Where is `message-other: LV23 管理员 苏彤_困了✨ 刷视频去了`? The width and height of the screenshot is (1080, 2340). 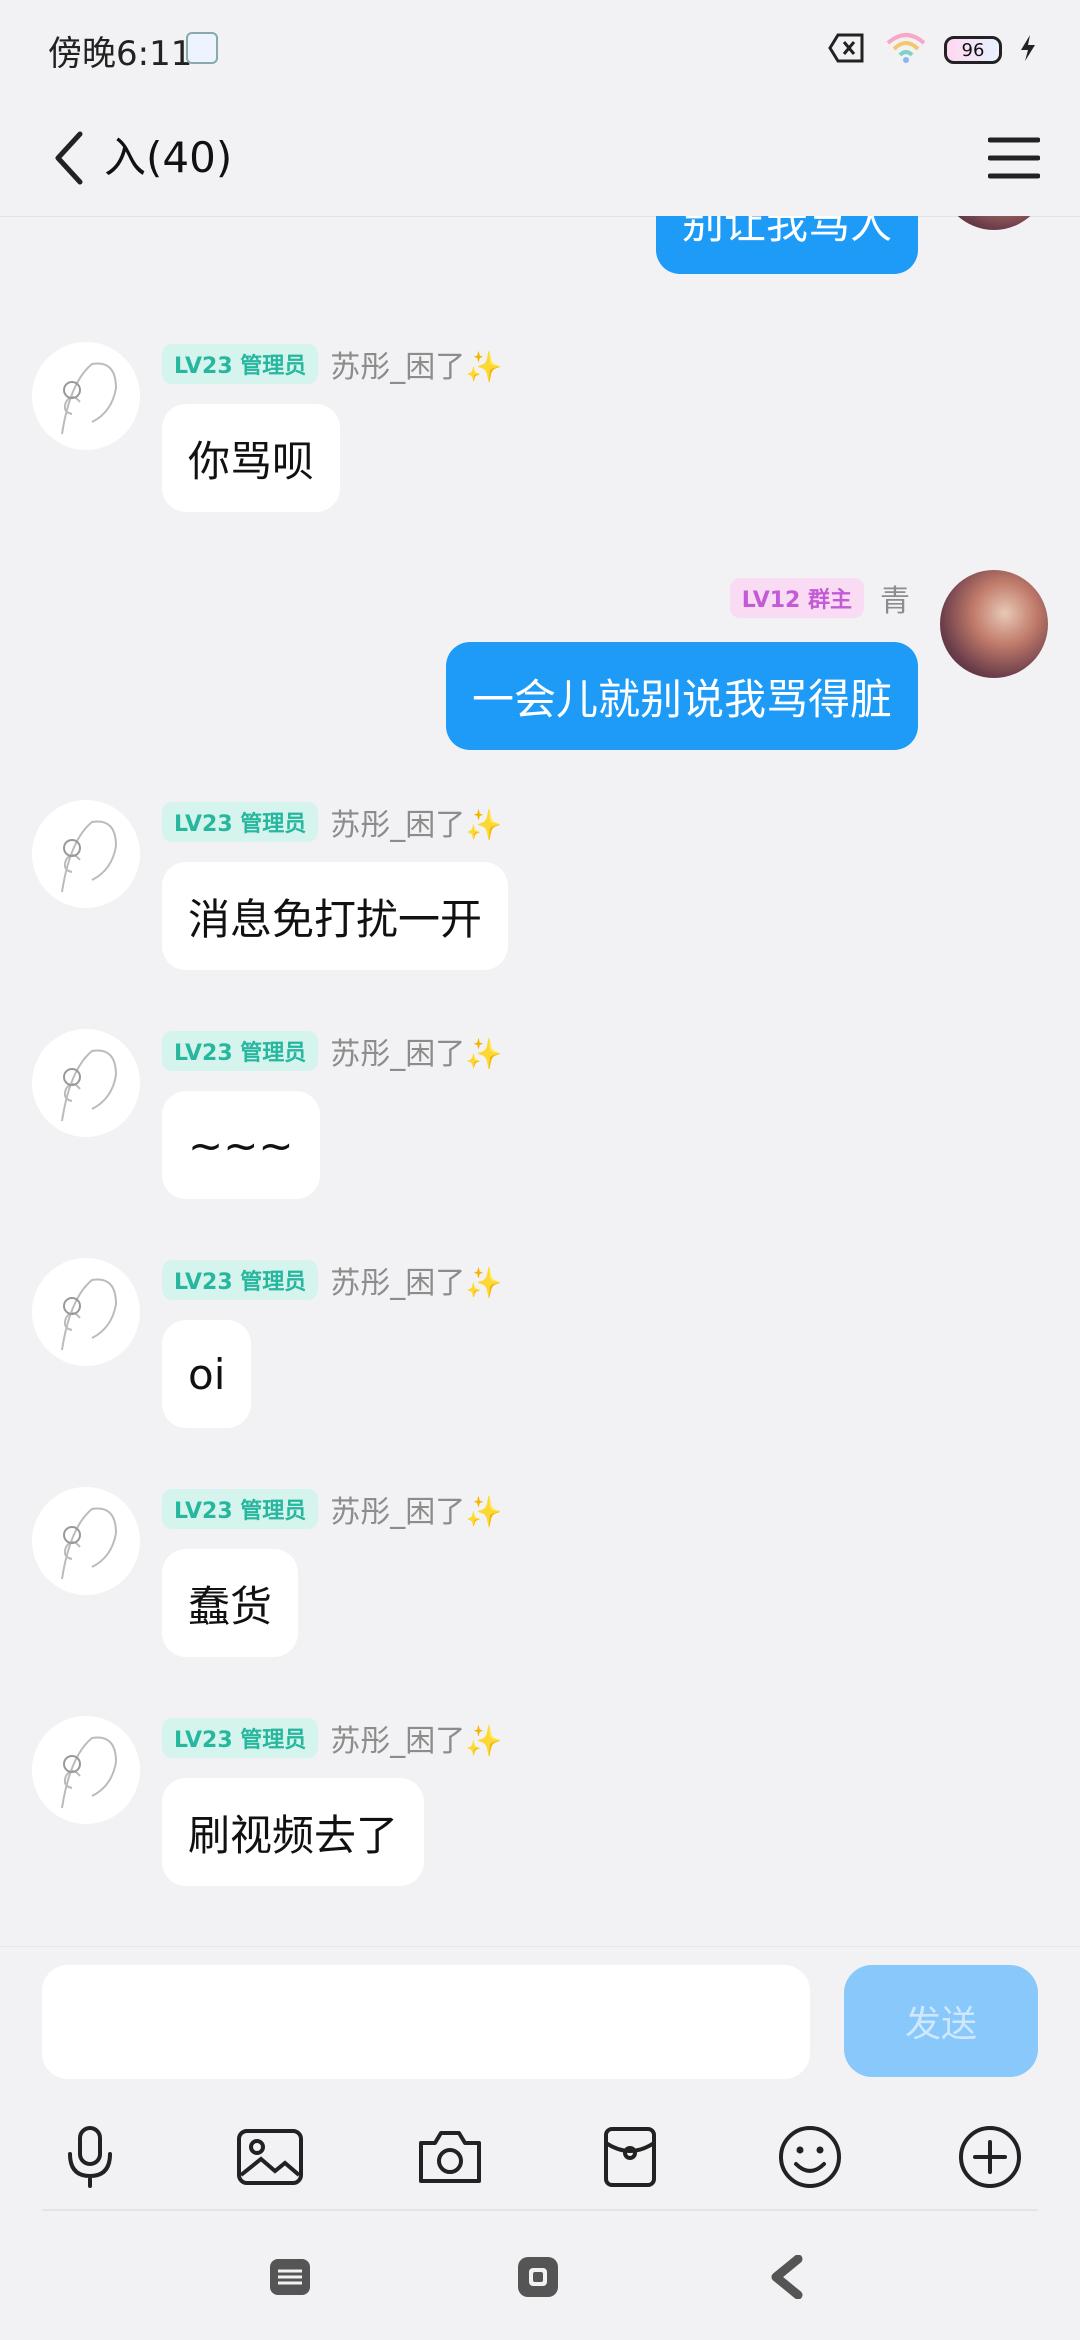
message-other: LV23 管理员 苏彤_困了✨ 刷视频去了 is located at coordinates (540, 1816).